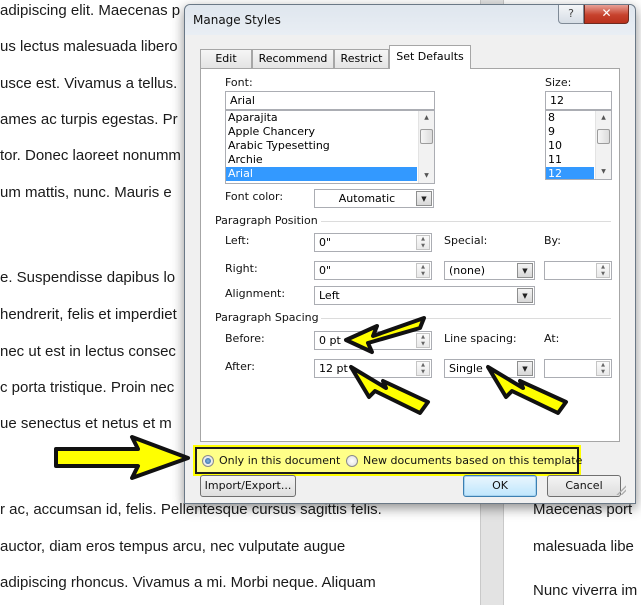 Image resolution: width=641 pixels, height=605 pixels. I want to click on font-list-scrollbar: ▲ ▼, so click(426, 147).